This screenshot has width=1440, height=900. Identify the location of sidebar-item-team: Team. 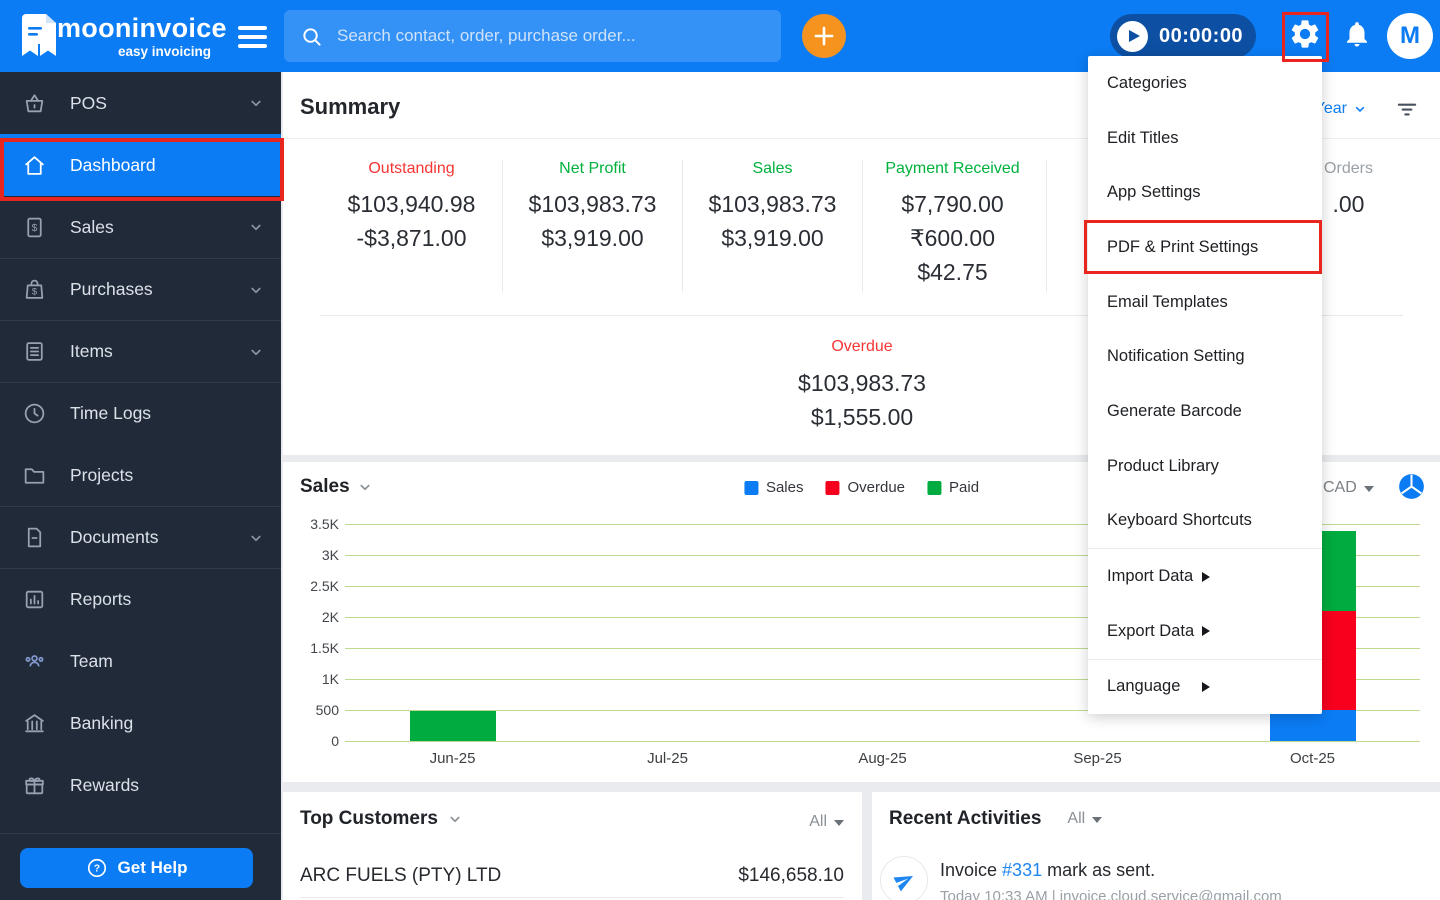
(140, 661).